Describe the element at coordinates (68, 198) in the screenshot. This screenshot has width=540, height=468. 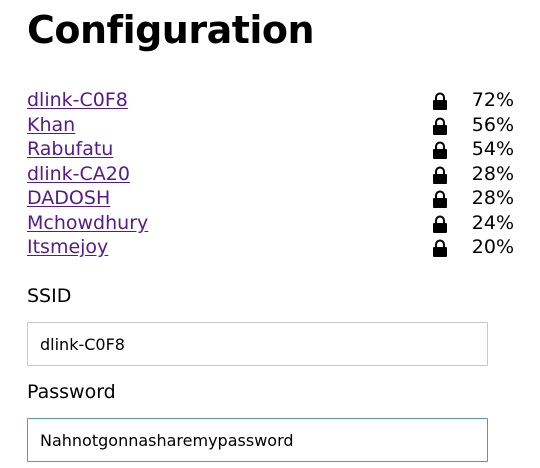
I see `network-link: DADOSH` at that location.